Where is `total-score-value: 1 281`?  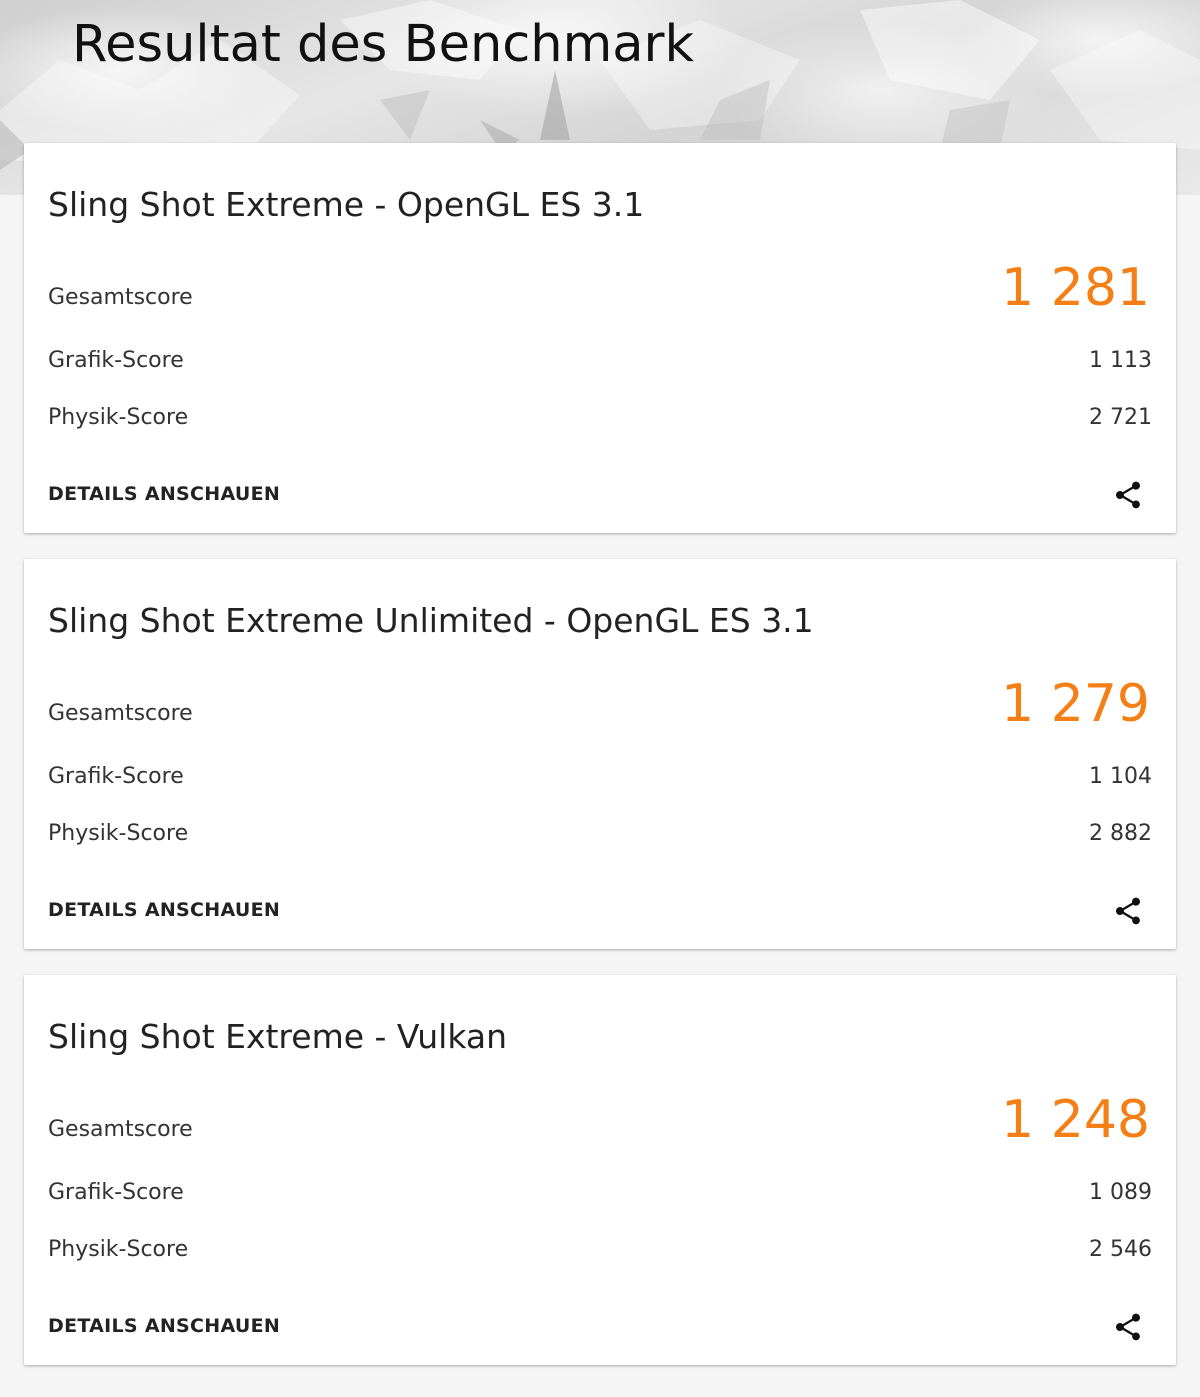 total-score-value: 1 281 is located at coordinates (1075, 288).